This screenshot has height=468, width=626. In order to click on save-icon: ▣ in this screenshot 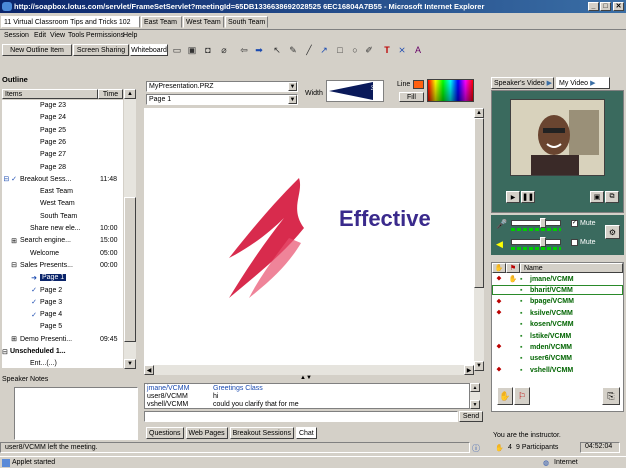, I will do `click(192, 50)`.